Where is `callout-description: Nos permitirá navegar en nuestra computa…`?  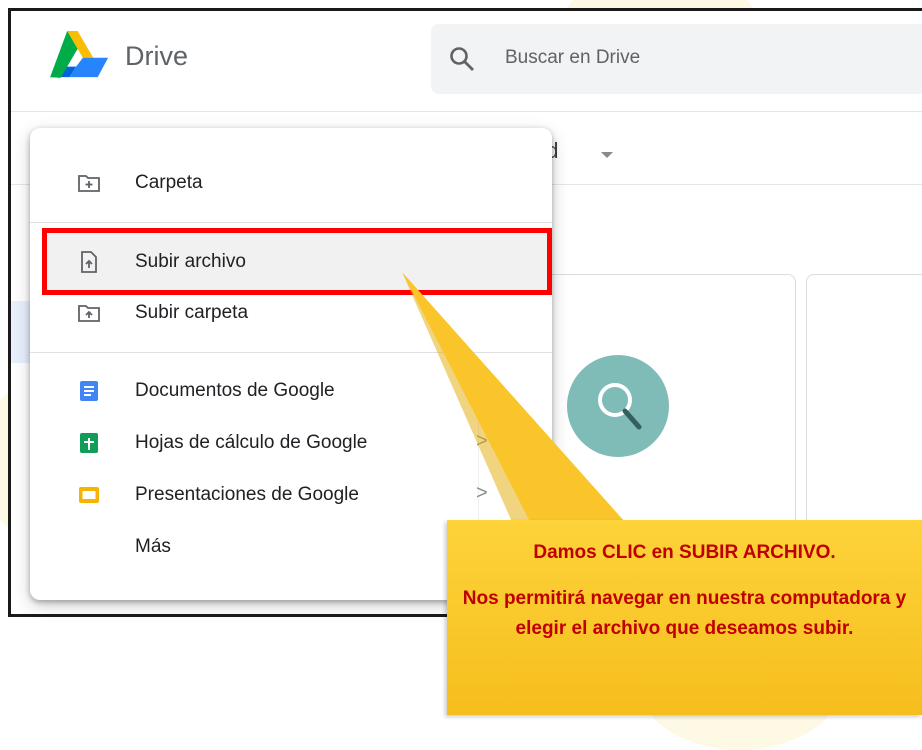
callout-description: Nos permitirá navegar en nuestra computa… is located at coordinates (684, 613).